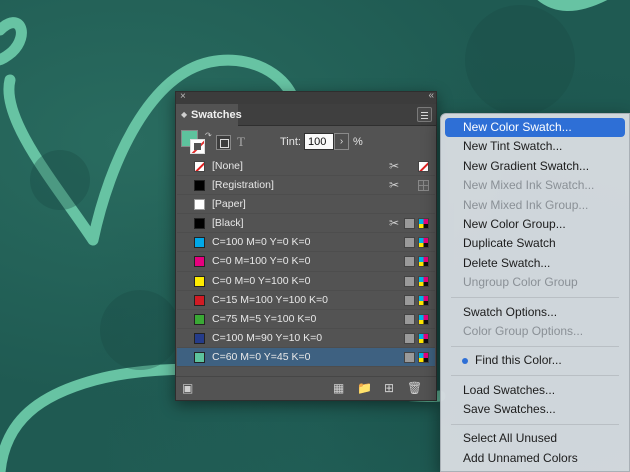 The height and width of the screenshot is (472, 630). Describe the element at coordinates (216, 115) in the screenshot. I see `tab-swatches-label: Swatches` at that location.